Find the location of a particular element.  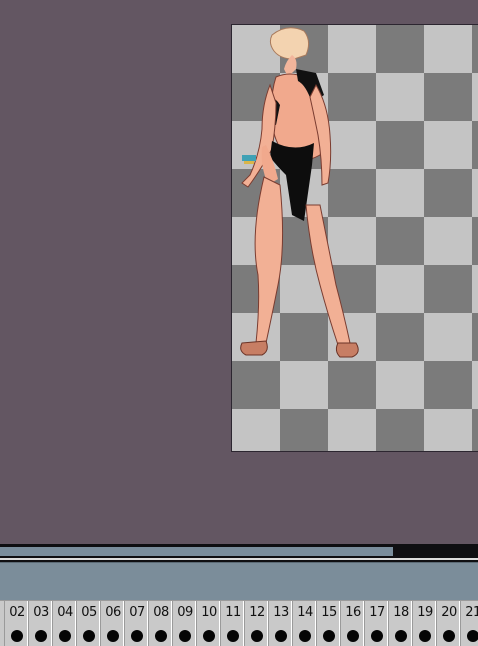

frame-number: 14 is located at coordinates (305, 612).